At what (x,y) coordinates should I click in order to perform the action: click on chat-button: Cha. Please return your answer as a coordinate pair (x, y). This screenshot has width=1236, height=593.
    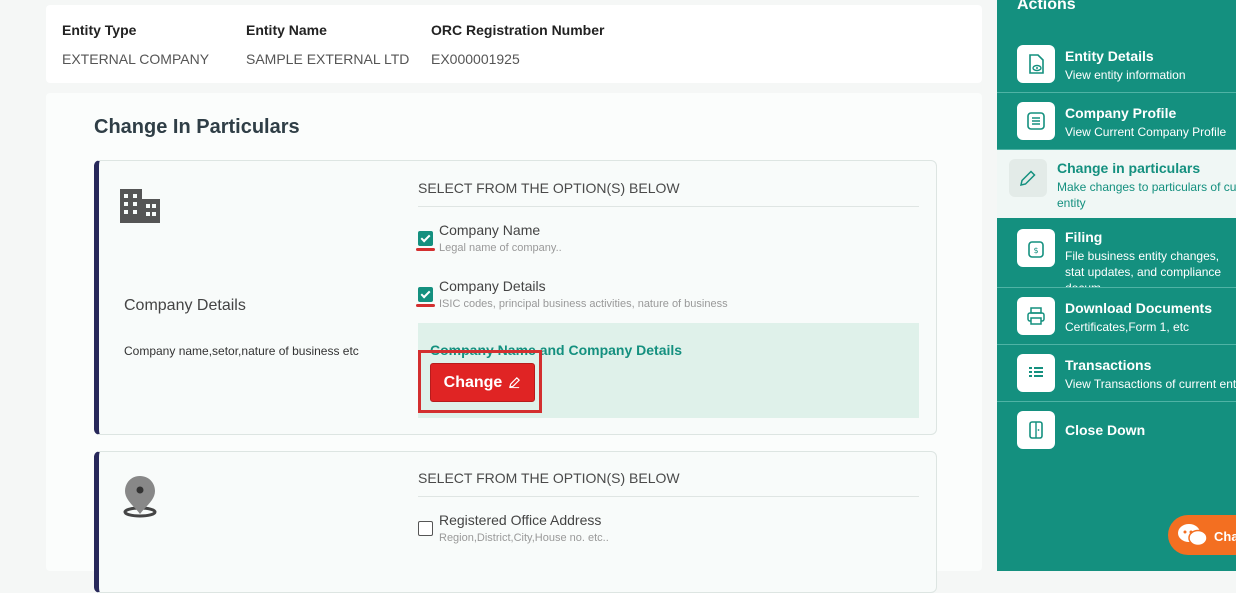
    Looking at the image, I should click on (1202, 535).